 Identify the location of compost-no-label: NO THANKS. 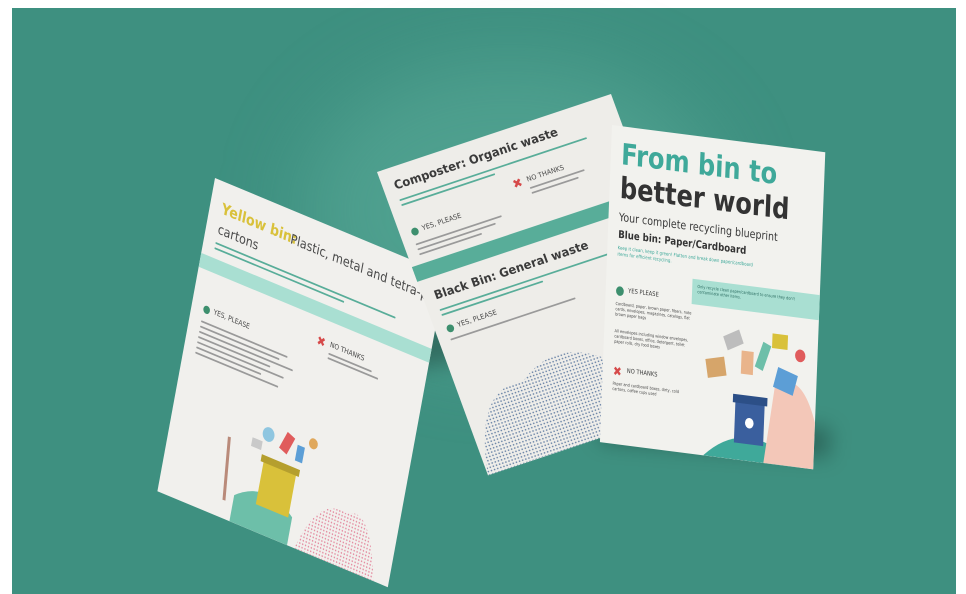
(545, 173).